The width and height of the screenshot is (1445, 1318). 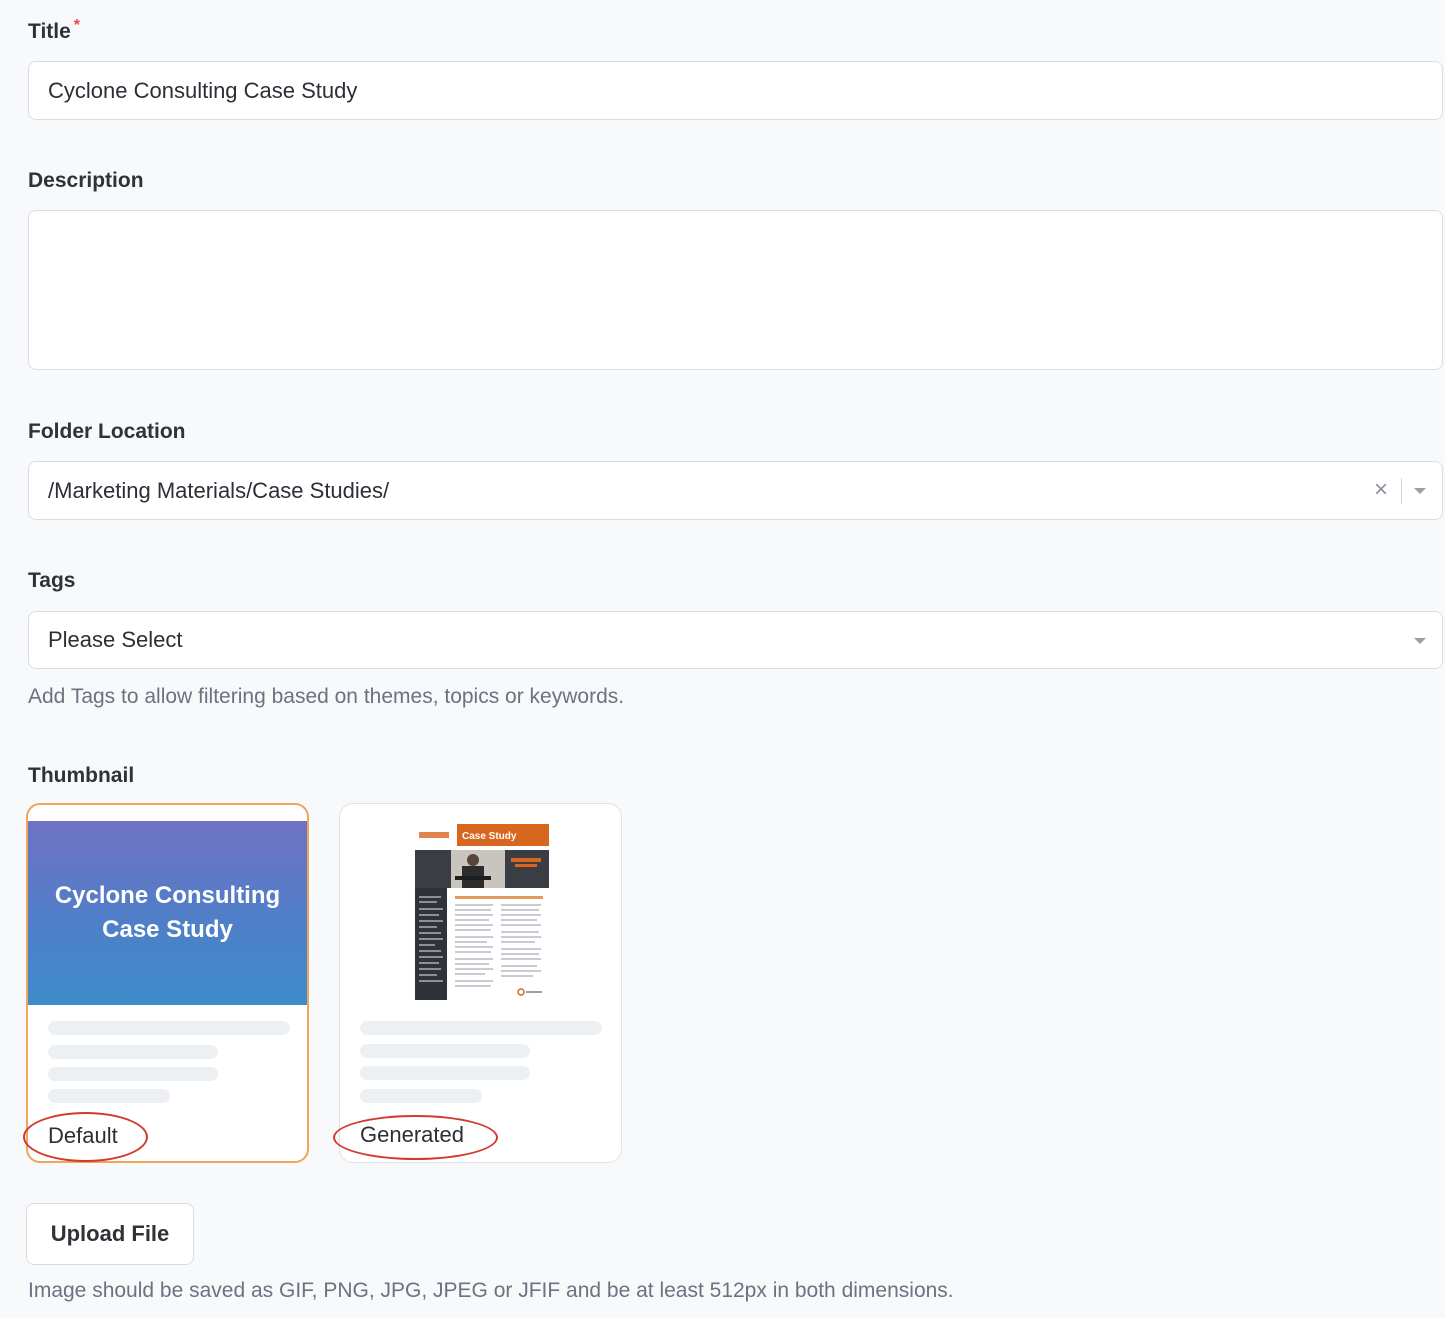 I want to click on title-label: Title *, so click(x=54, y=30).